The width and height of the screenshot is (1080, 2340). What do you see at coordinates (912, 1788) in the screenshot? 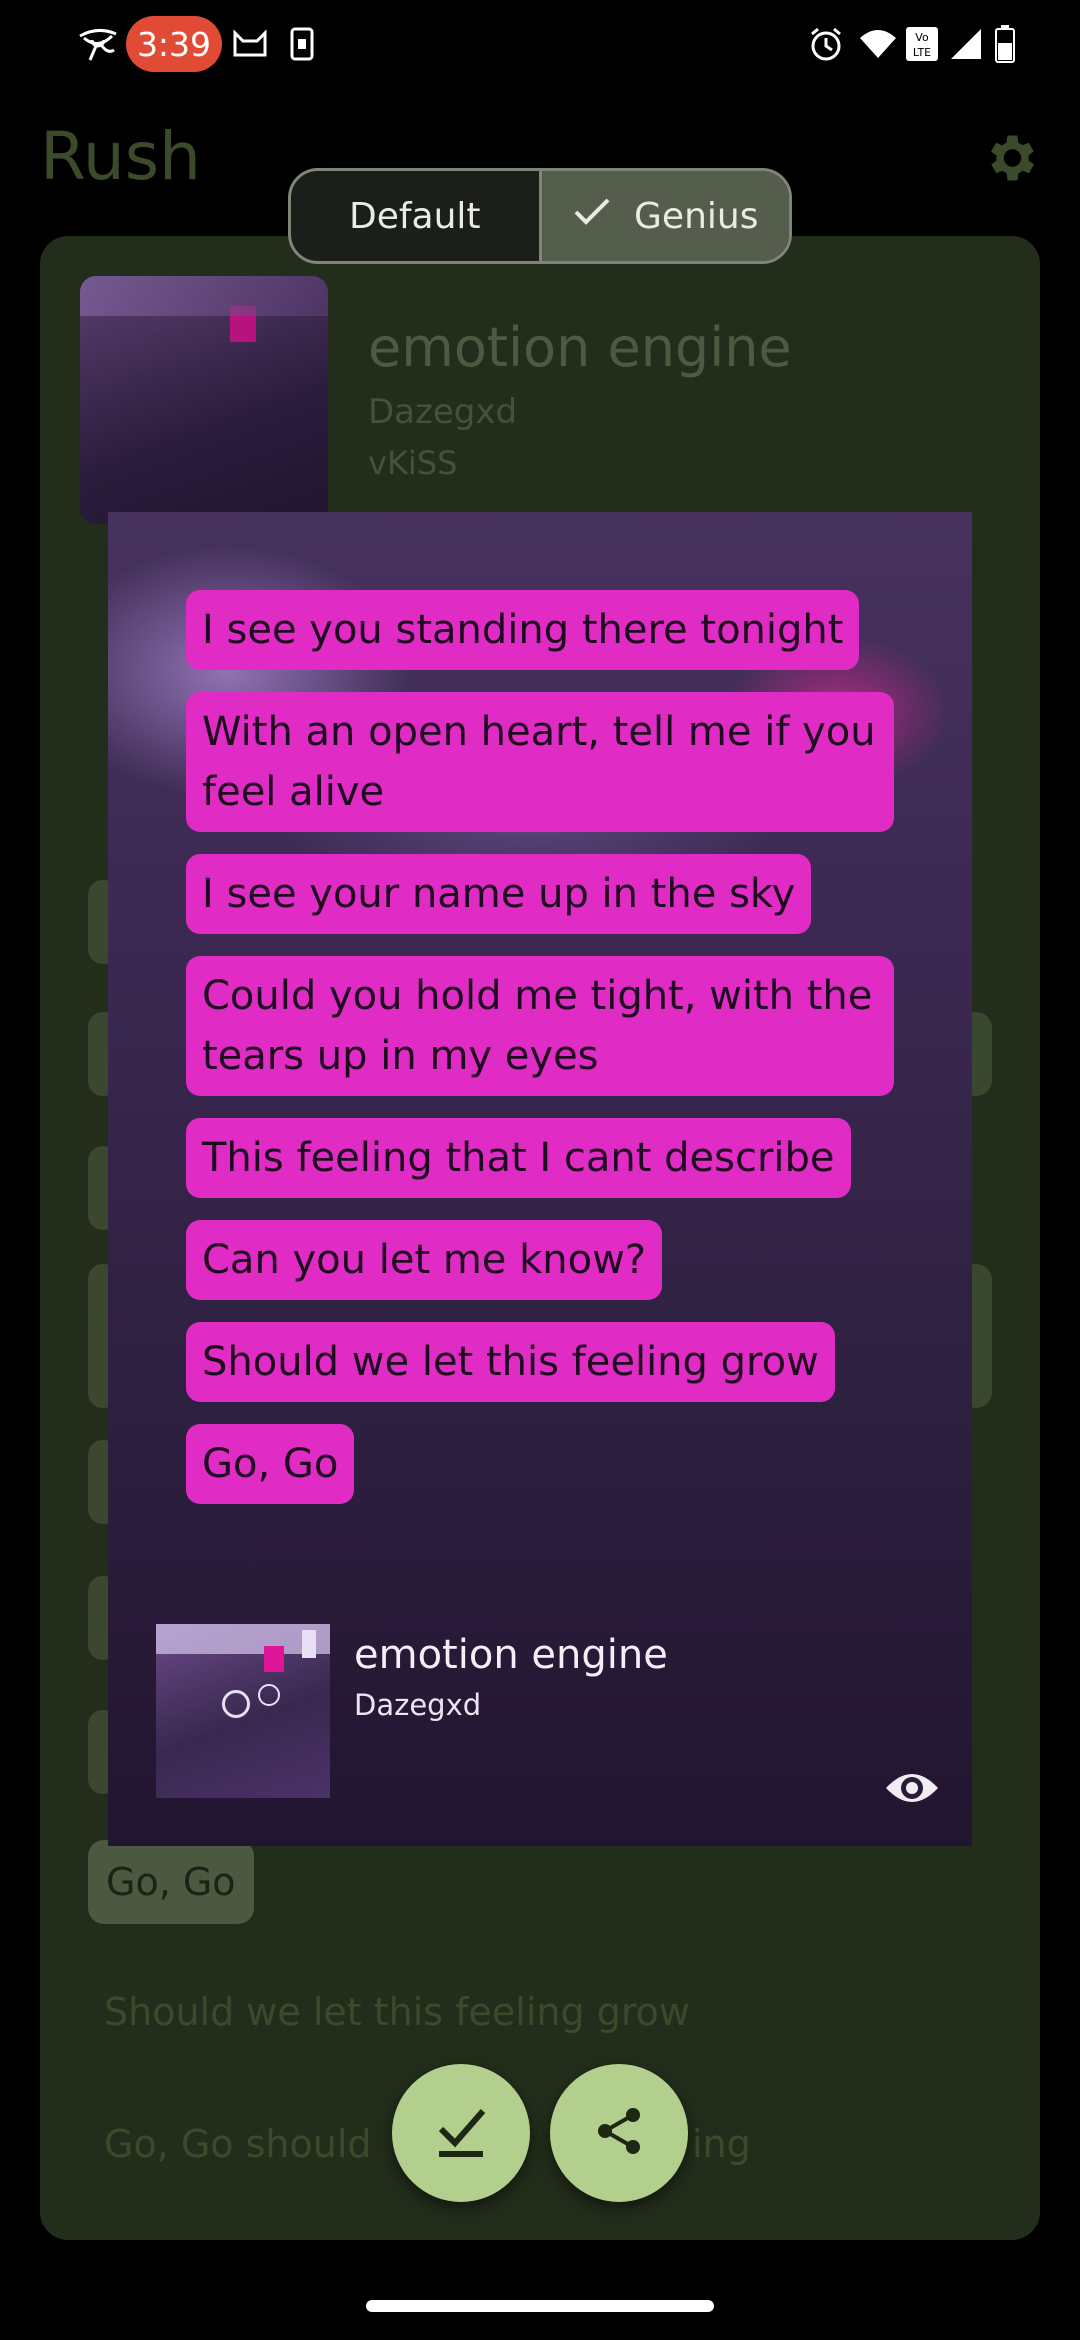
I see `eye-icon` at bounding box center [912, 1788].